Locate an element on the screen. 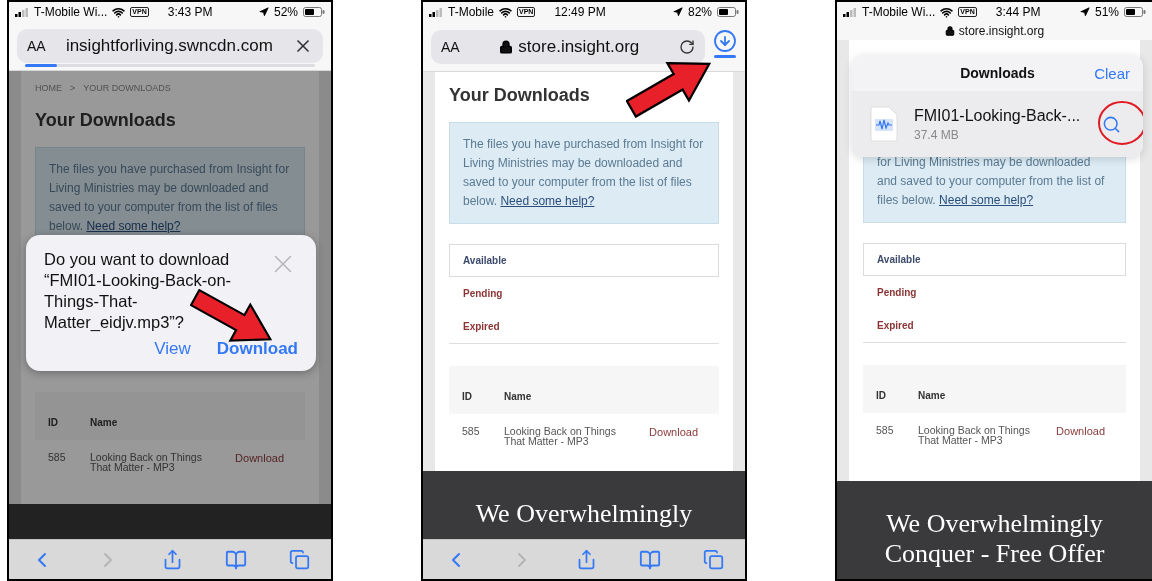 This screenshot has height=581, width=1152. dialog-button: Download is located at coordinates (257, 349).